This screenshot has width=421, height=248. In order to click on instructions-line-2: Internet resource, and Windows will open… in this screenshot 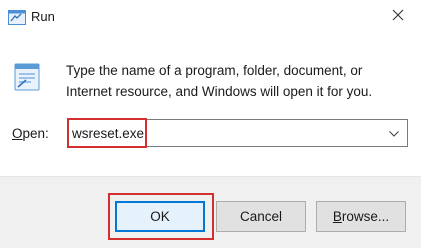, I will do `click(219, 91)`.